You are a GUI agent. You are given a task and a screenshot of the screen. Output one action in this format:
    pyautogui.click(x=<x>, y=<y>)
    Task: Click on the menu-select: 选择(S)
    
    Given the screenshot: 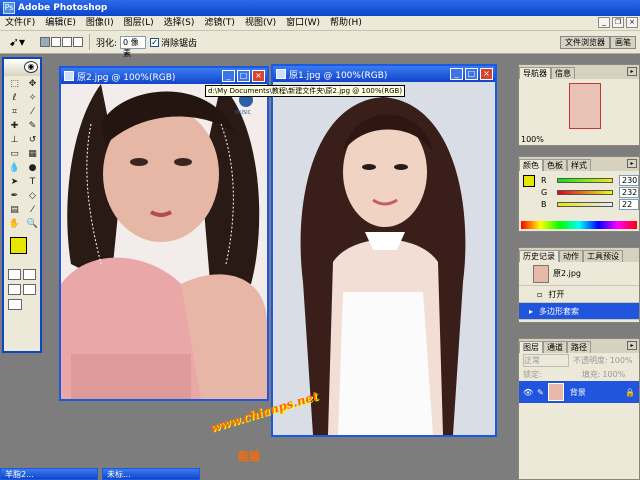 What is the action you would take?
    pyautogui.click(x=179, y=23)
    